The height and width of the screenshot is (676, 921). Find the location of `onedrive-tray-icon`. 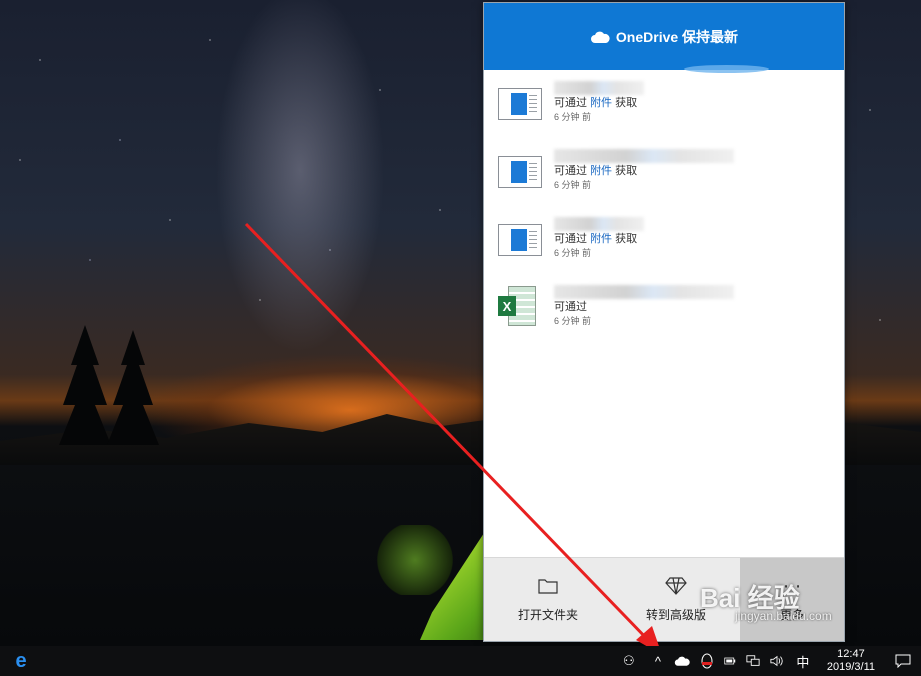

onedrive-tray-icon is located at coordinates (682, 661).